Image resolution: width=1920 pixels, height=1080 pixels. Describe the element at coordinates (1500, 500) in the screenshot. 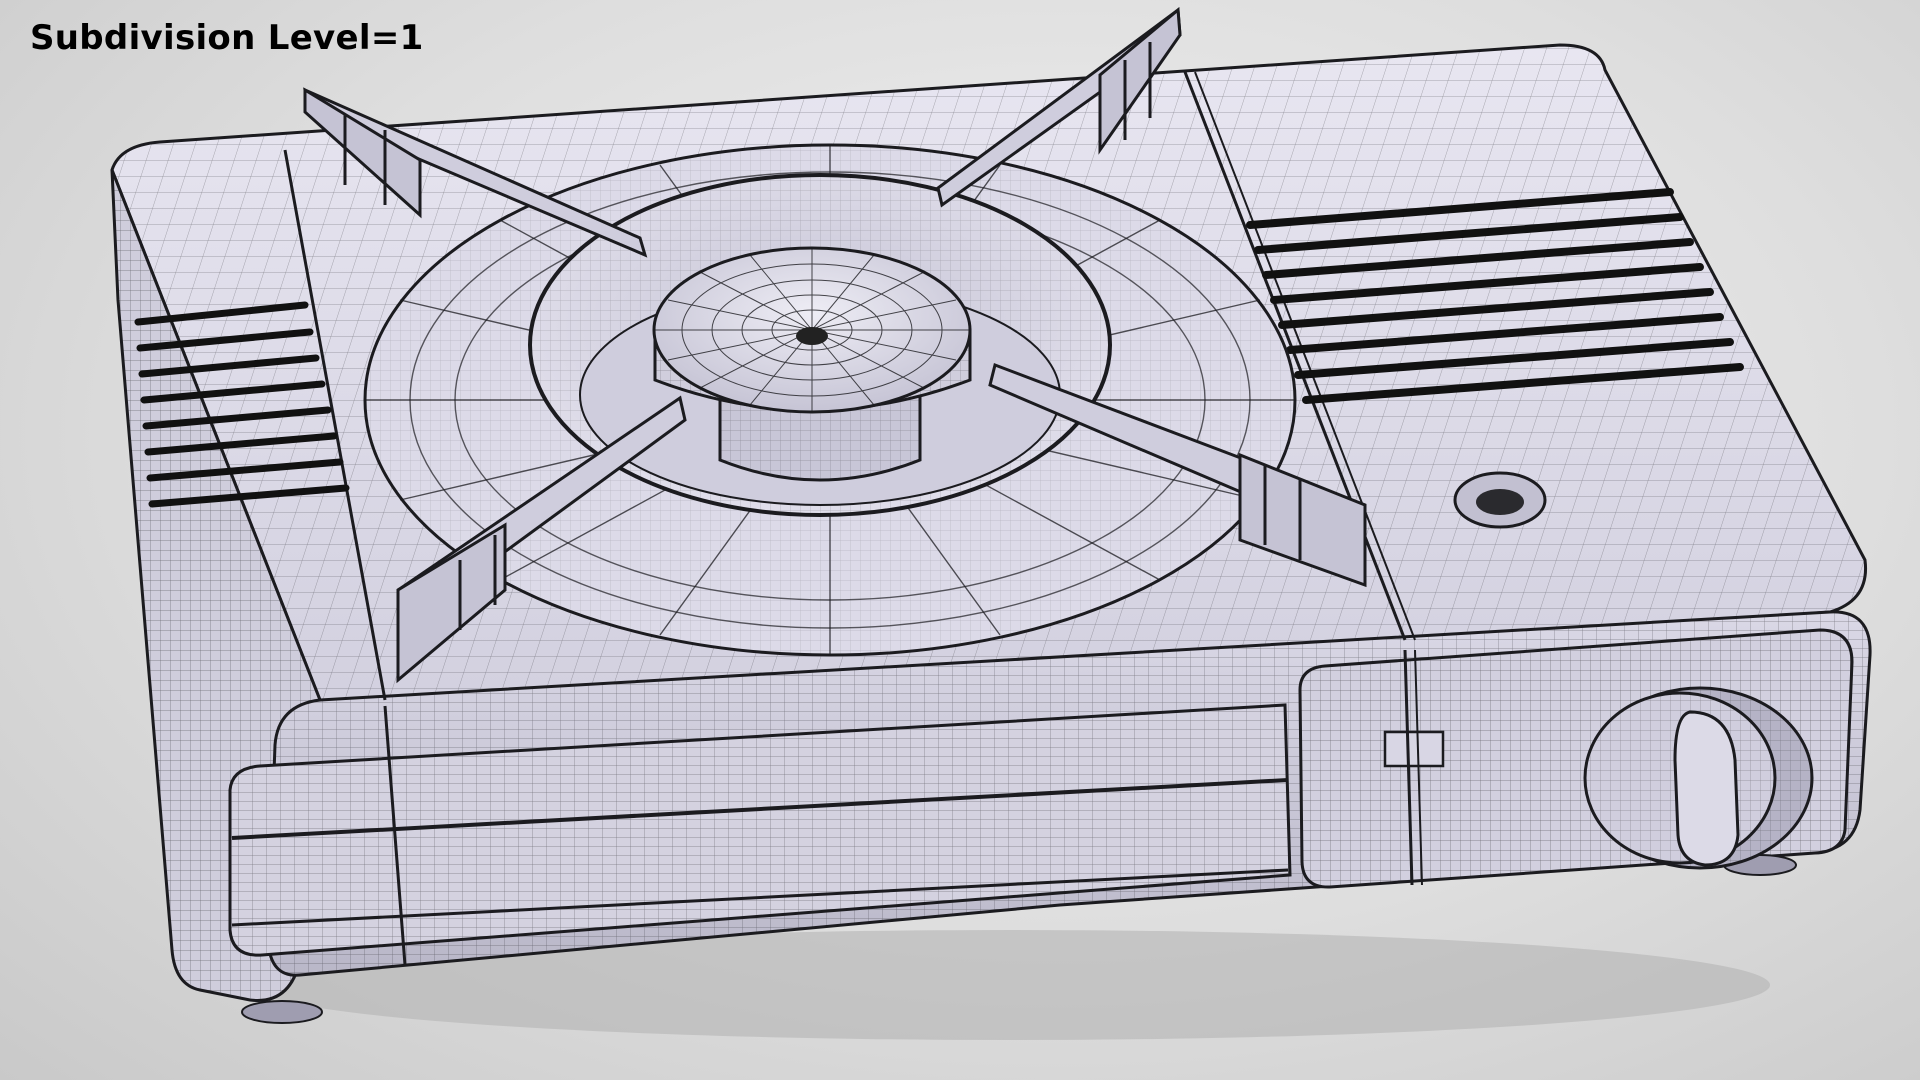

I see `ignition-hole` at that location.